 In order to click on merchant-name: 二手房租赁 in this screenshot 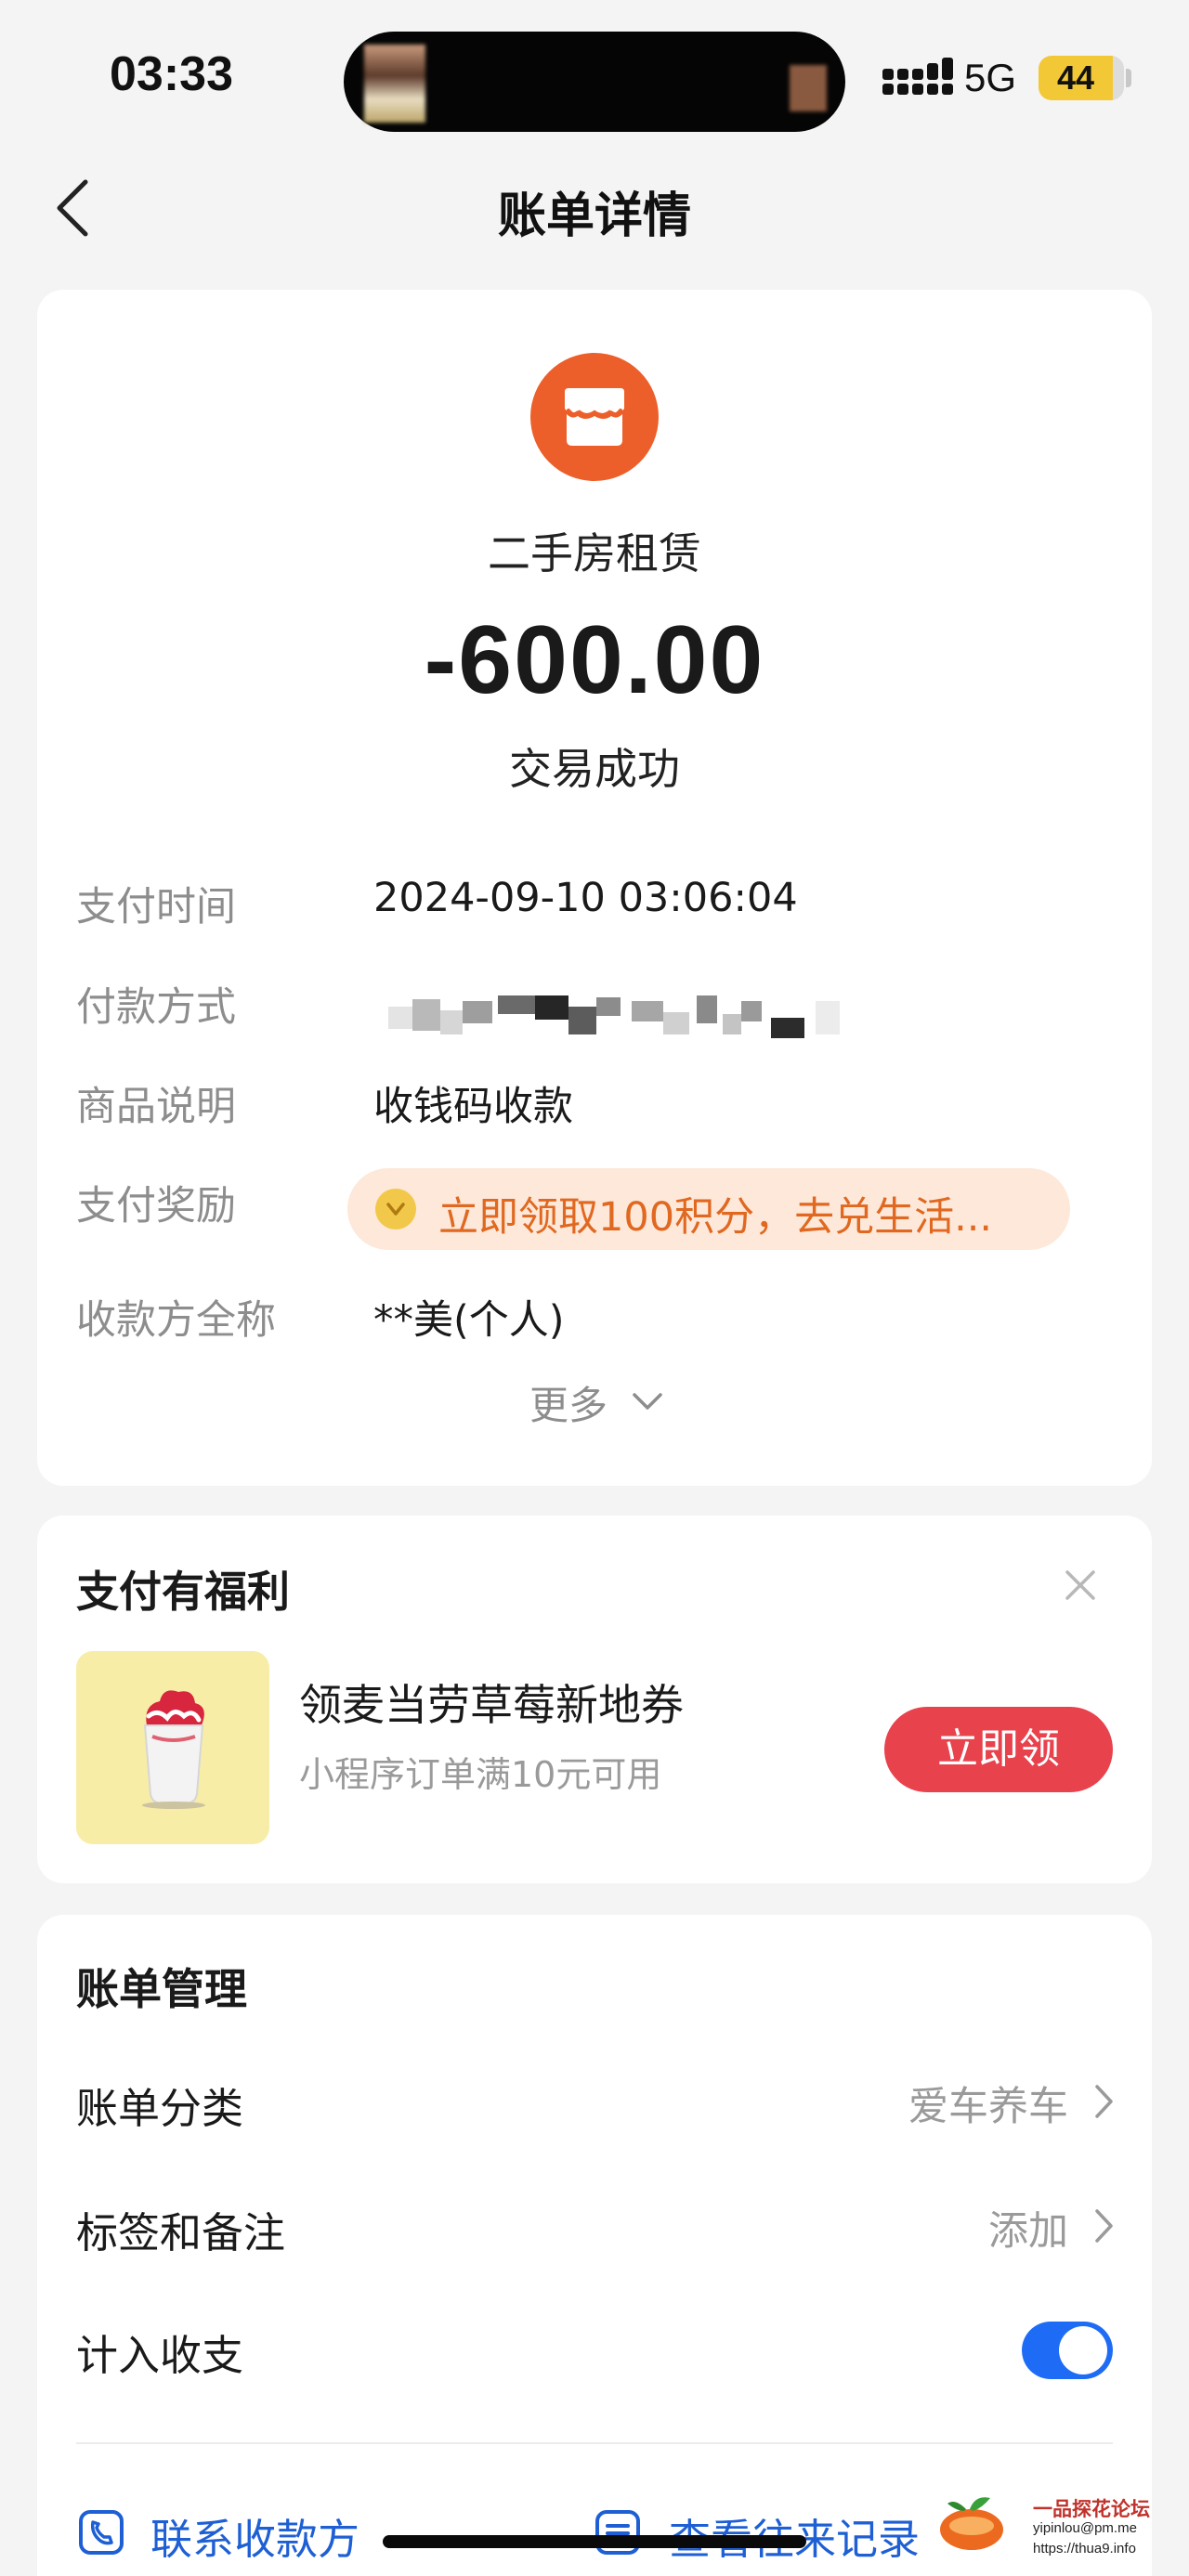, I will do `click(594, 553)`.